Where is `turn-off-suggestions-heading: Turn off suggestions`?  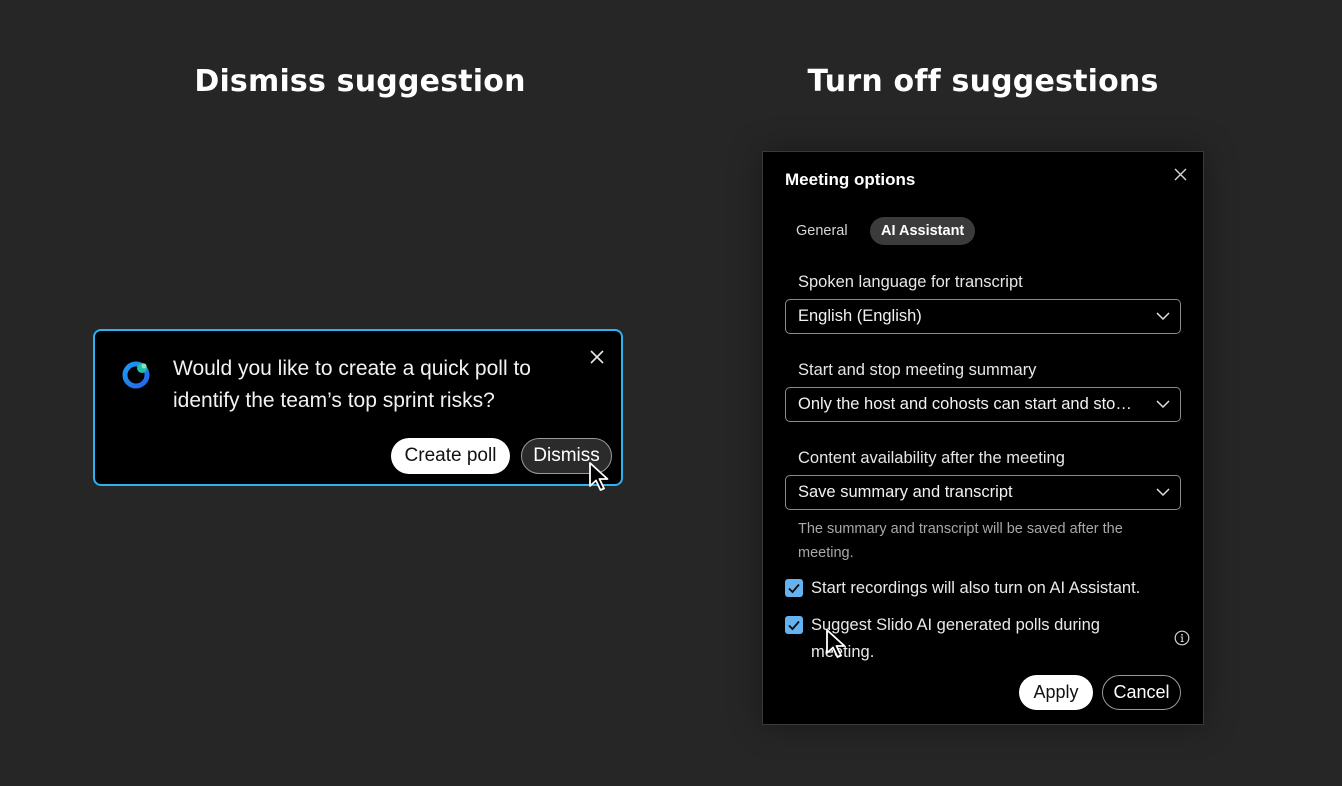 turn-off-suggestions-heading: Turn off suggestions is located at coordinates (983, 81).